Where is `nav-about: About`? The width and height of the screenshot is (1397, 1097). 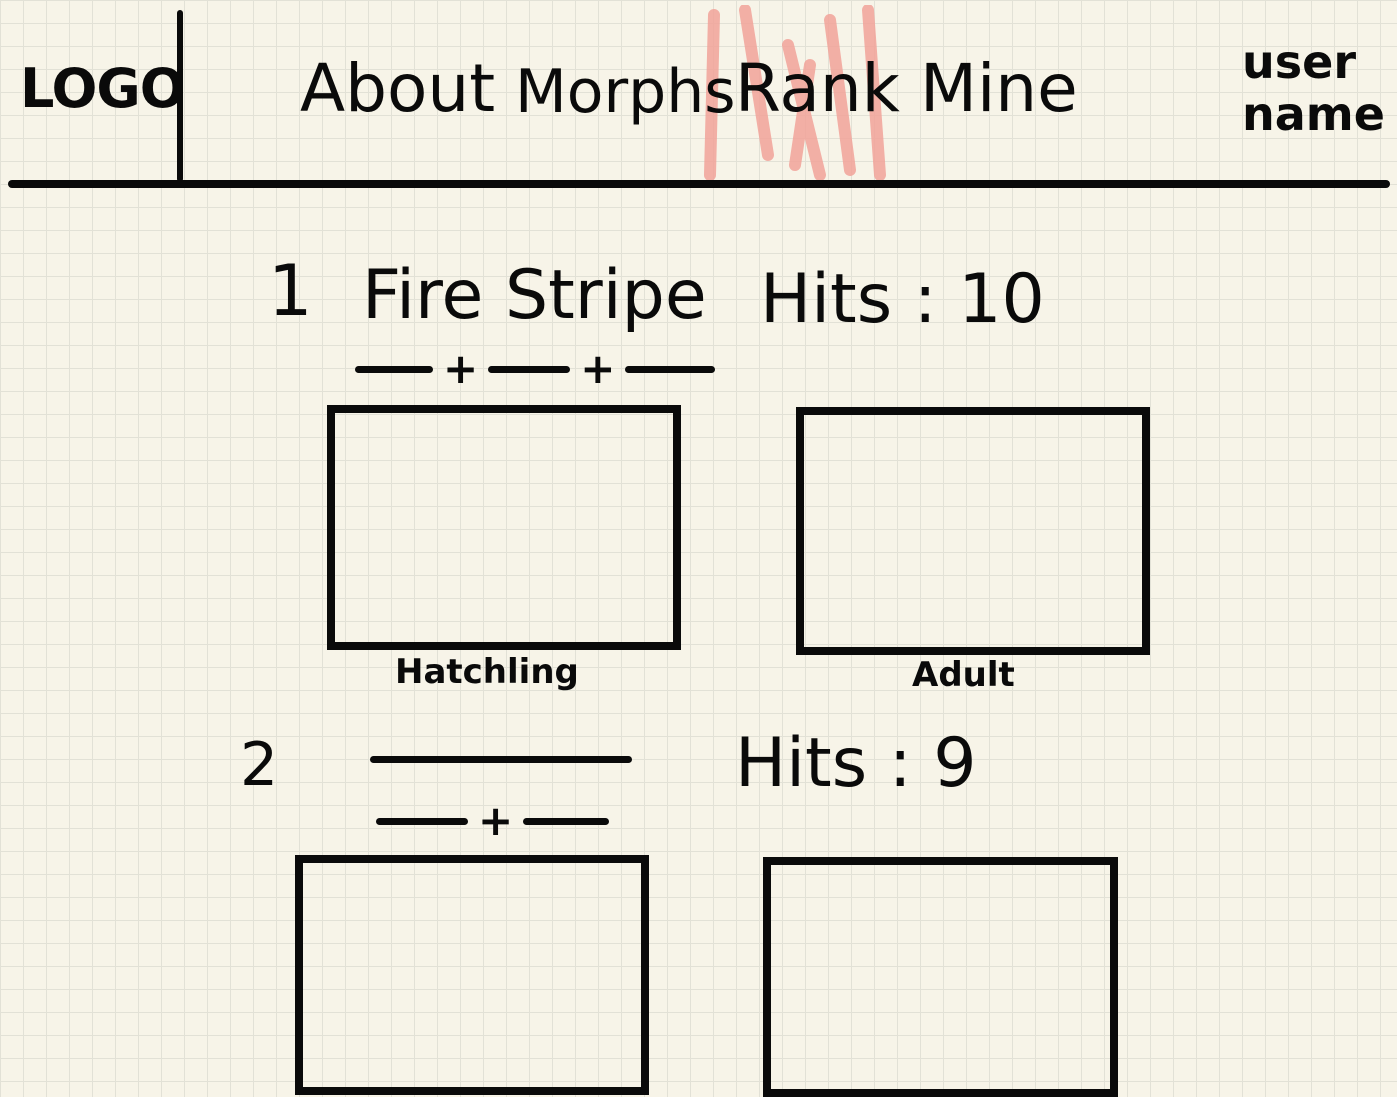
nav-about: About is located at coordinates (397, 89).